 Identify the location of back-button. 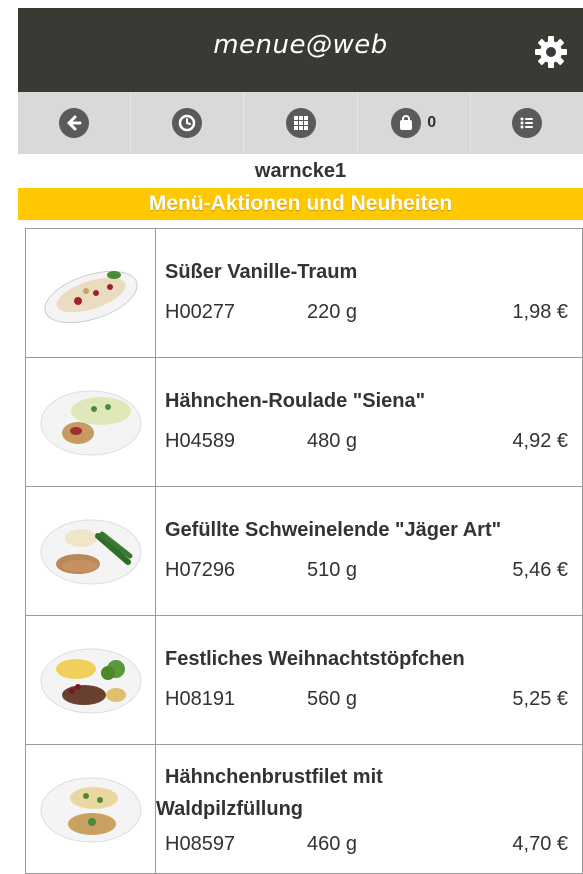
(75, 123).